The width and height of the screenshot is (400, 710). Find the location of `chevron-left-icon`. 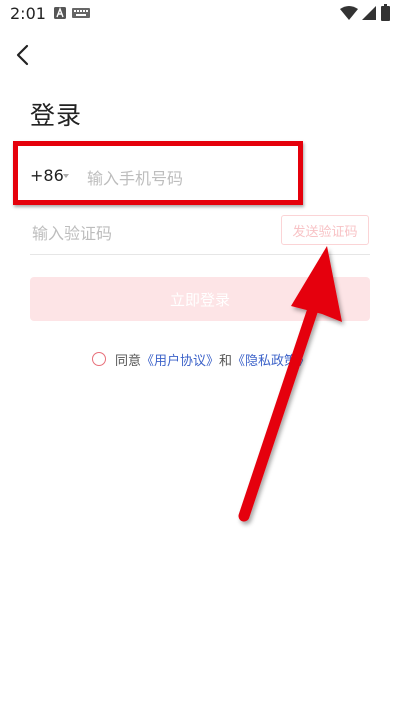

chevron-left-icon is located at coordinates (22, 55).